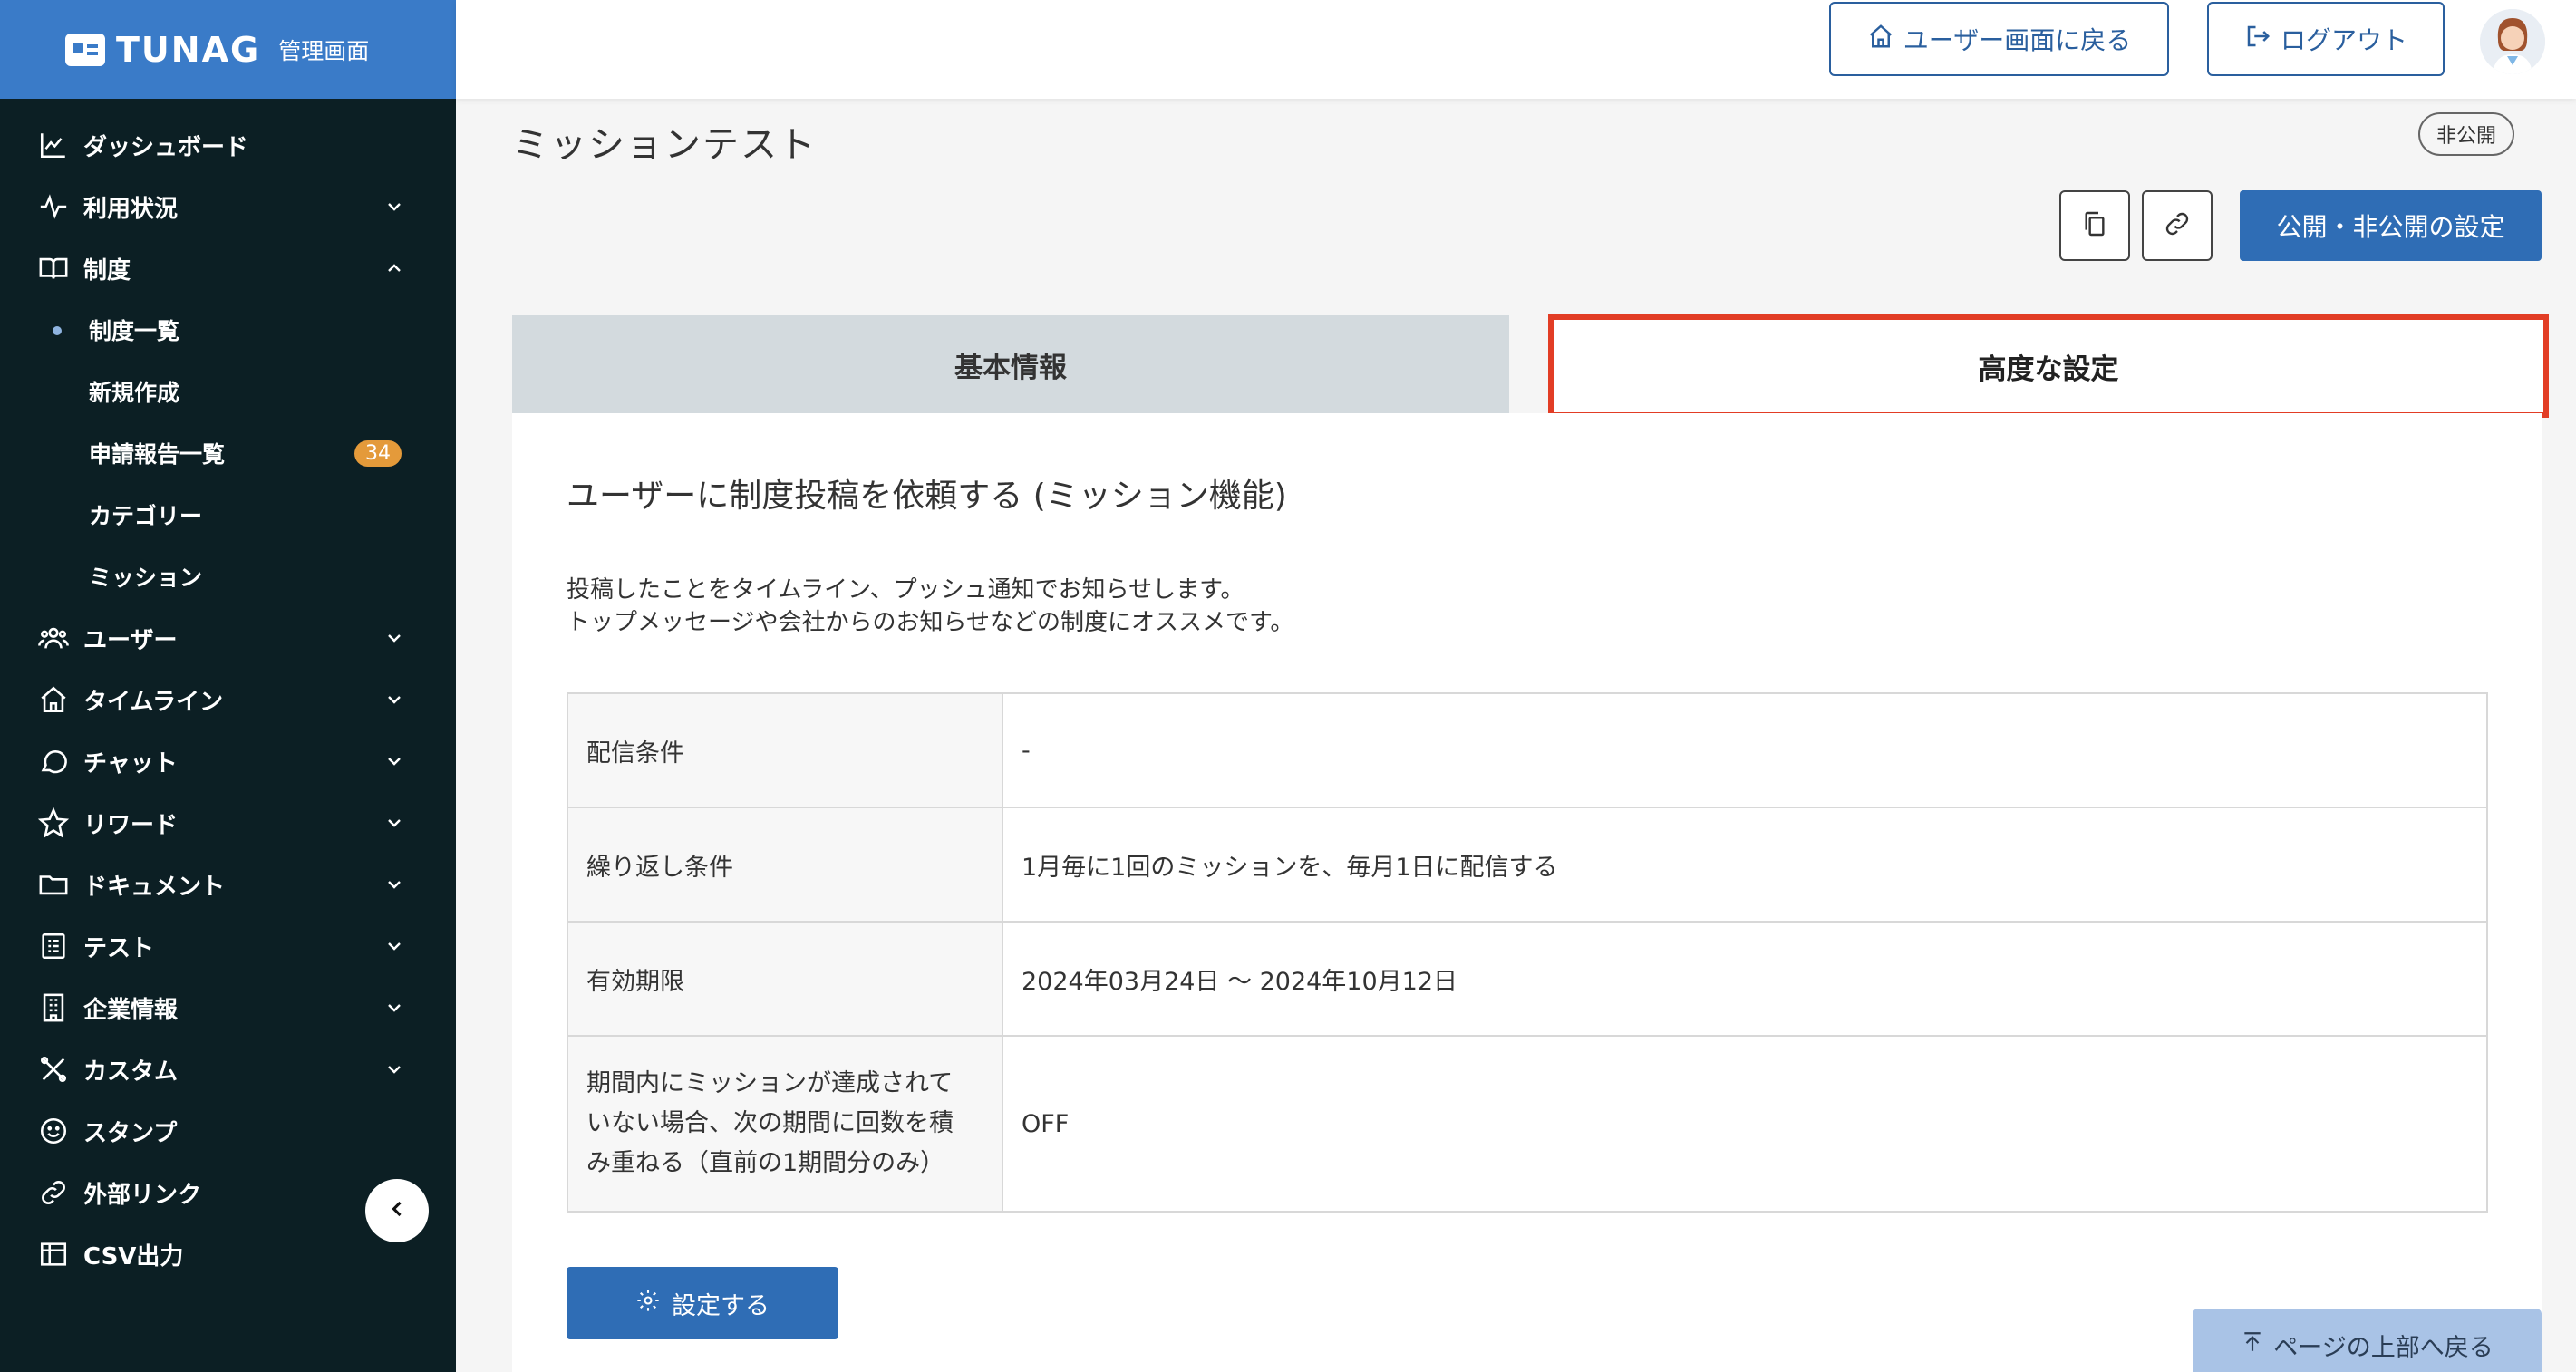  I want to click on gear-icon, so click(648, 1303).